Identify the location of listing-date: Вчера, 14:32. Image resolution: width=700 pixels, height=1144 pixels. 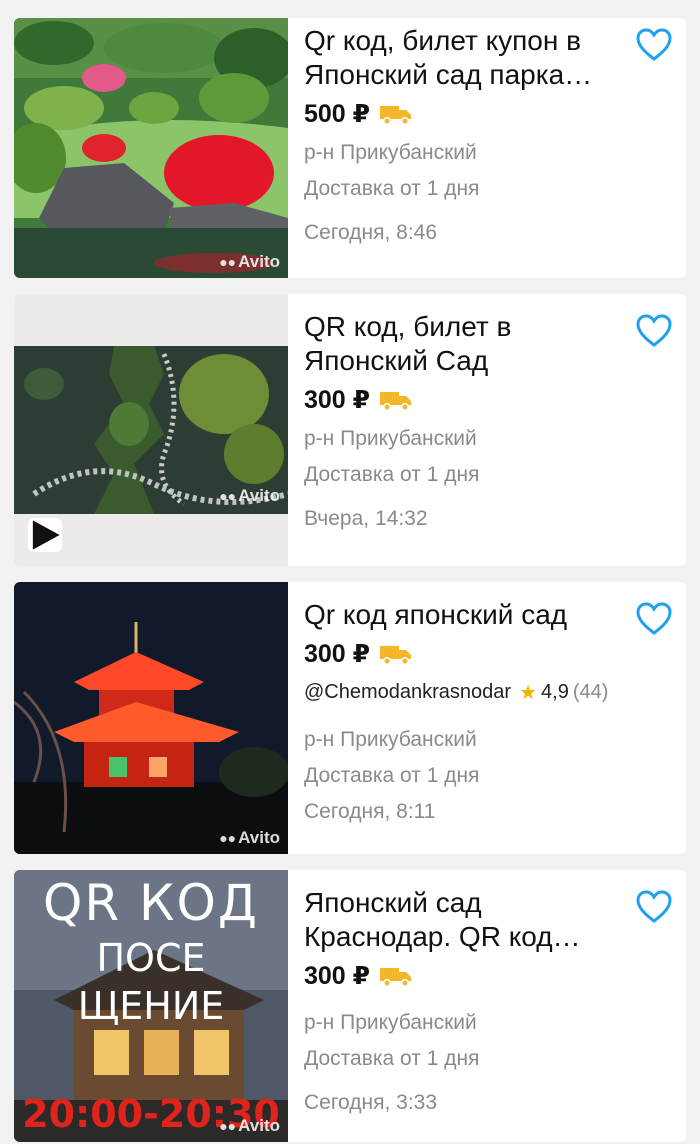
(366, 518).